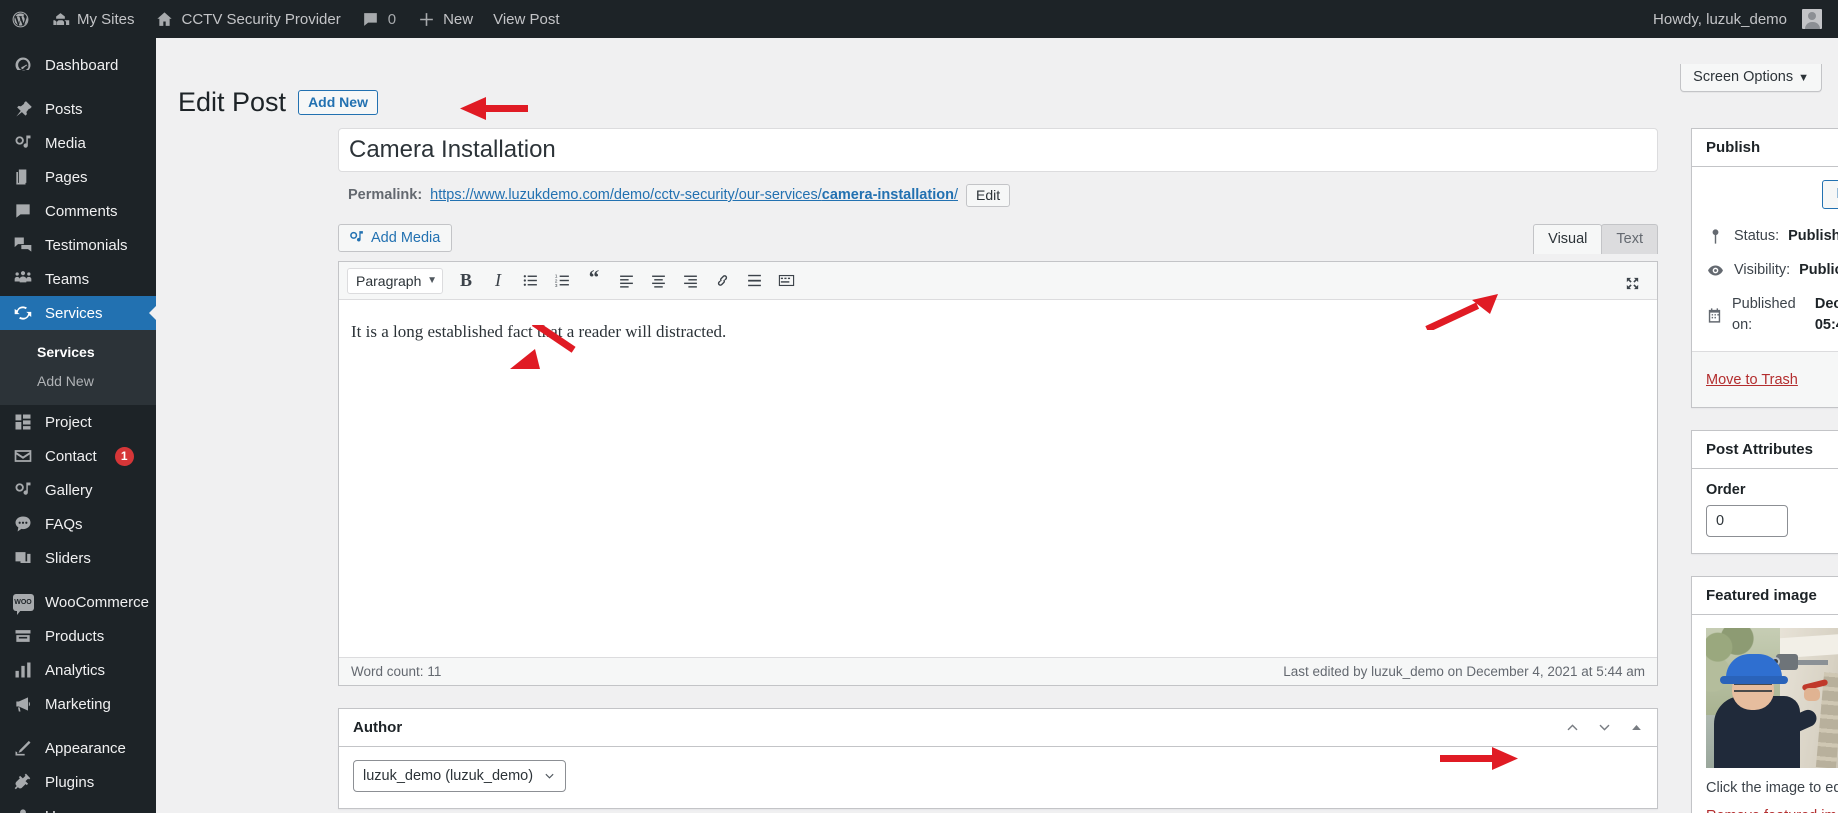 The height and width of the screenshot is (813, 1838). I want to click on wordpress-logo-icon, so click(20, 19).